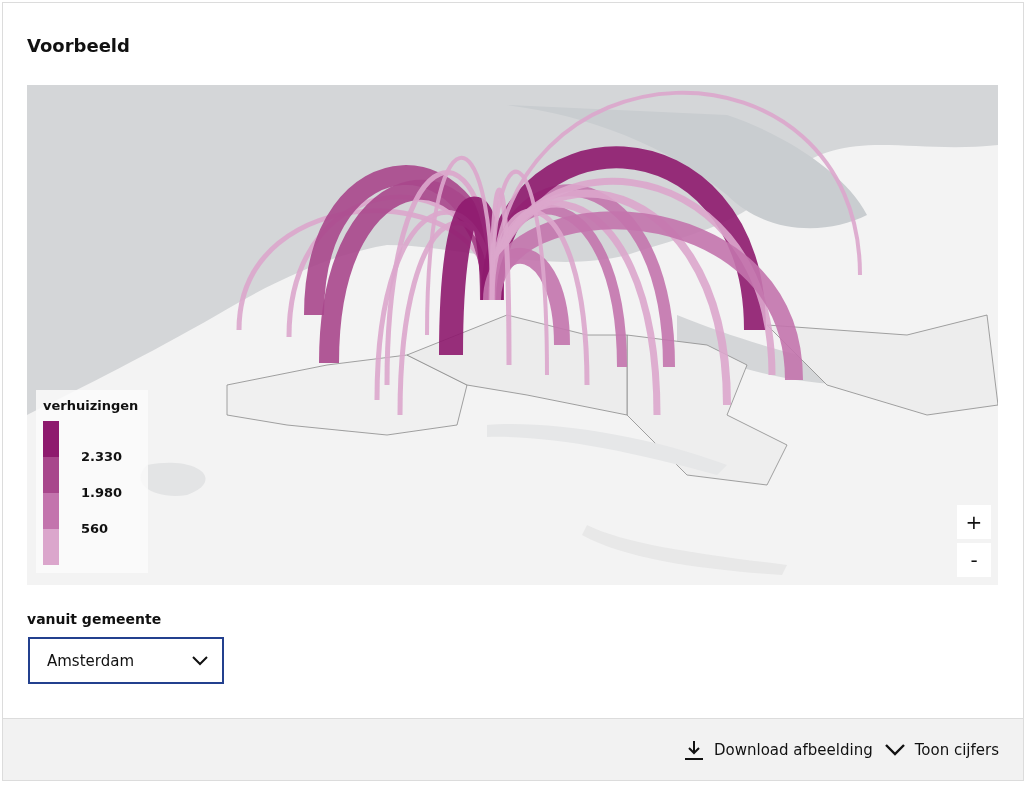  I want to click on zoom-in-button: +, so click(974, 522).